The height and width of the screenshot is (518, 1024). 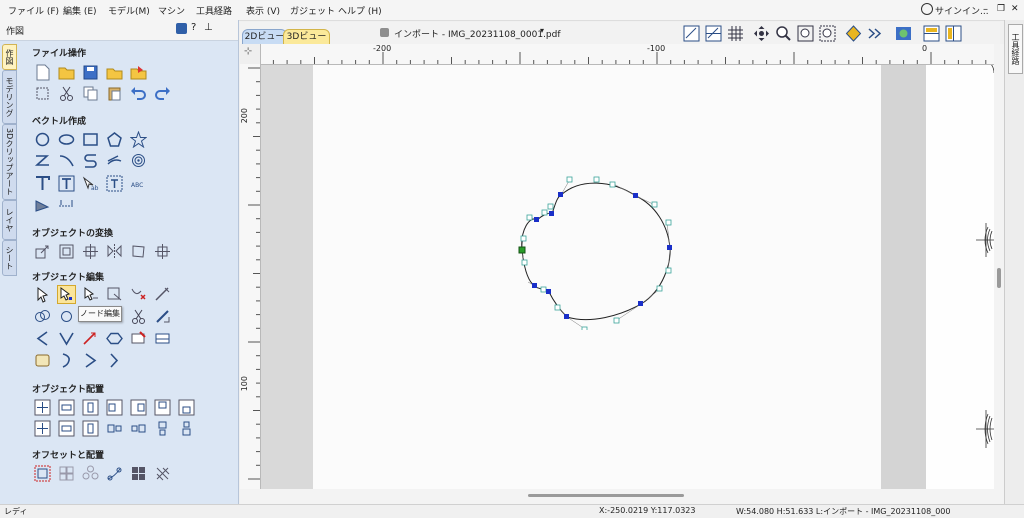 What do you see at coordinates (80, 10) in the screenshot?
I see `menu-edit: 編集 (E)` at bounding box center [80, 10].